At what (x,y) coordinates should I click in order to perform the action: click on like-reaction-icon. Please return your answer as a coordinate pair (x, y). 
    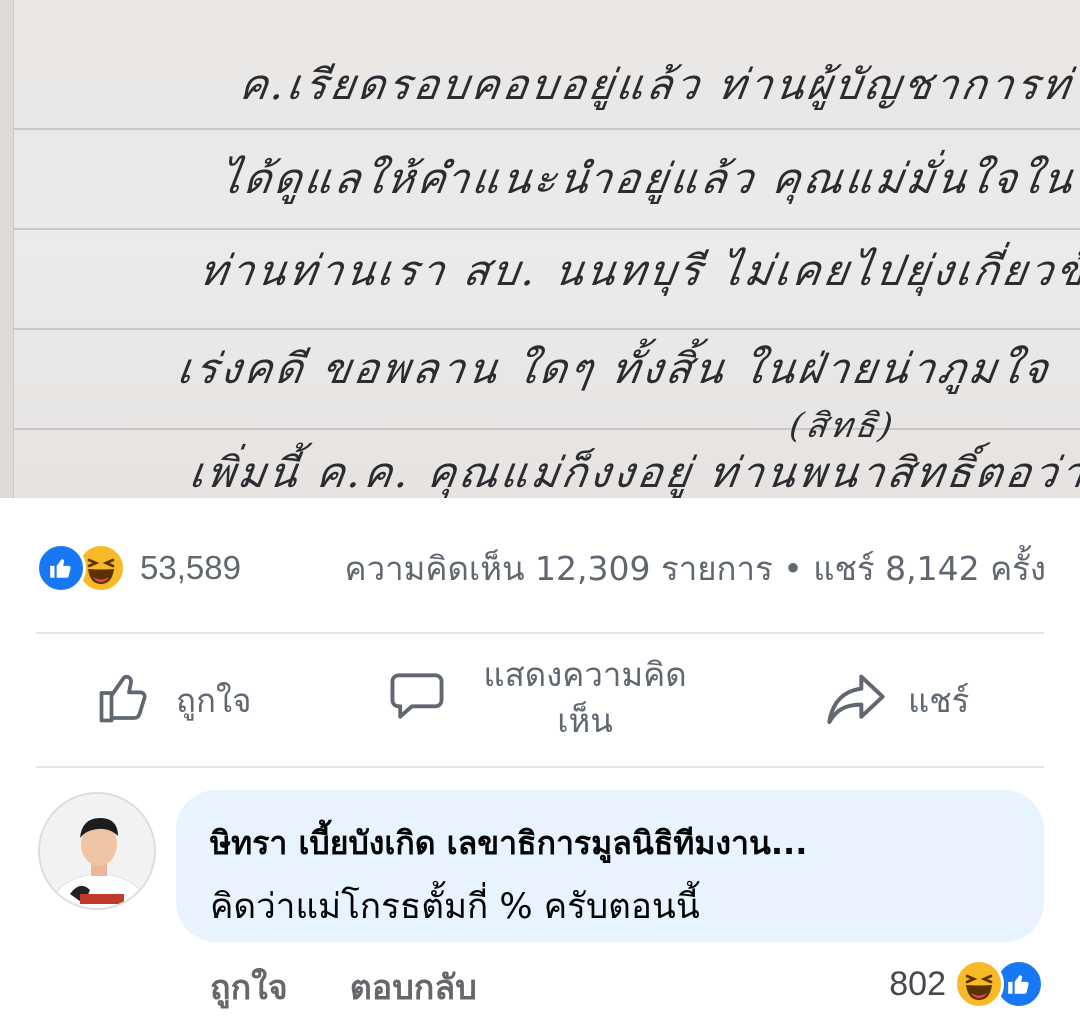
    Looking at the image, I should click on (61, 568).